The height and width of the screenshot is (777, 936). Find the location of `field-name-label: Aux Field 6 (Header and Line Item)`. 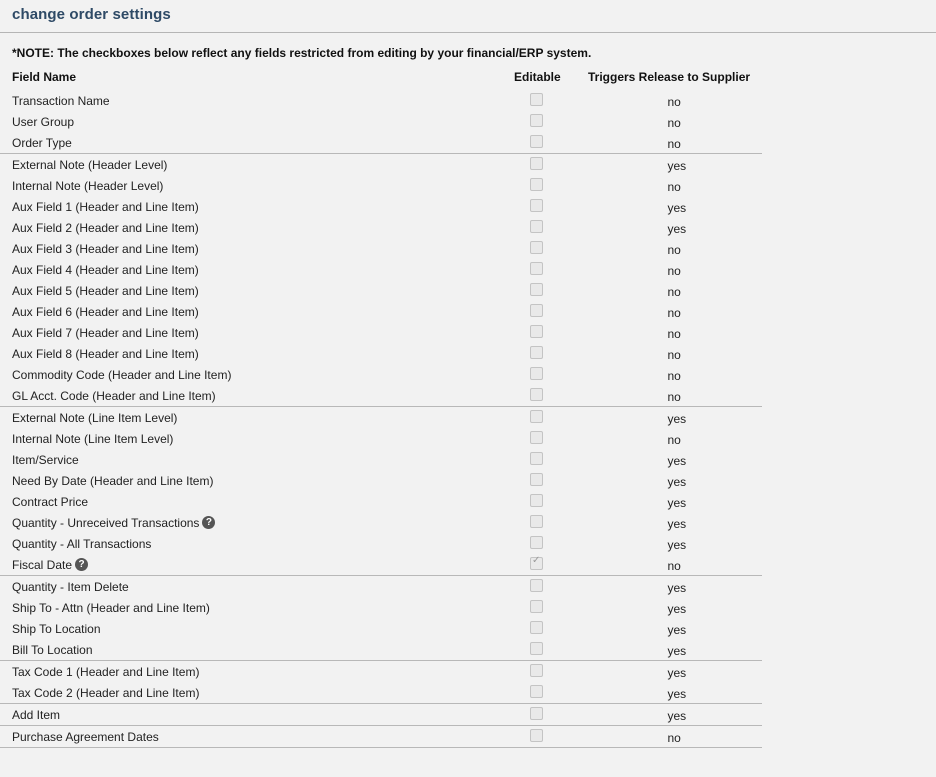

field-name-label: Aux Field 6 (Header and Line Item) is located at coordinates (105, 312).